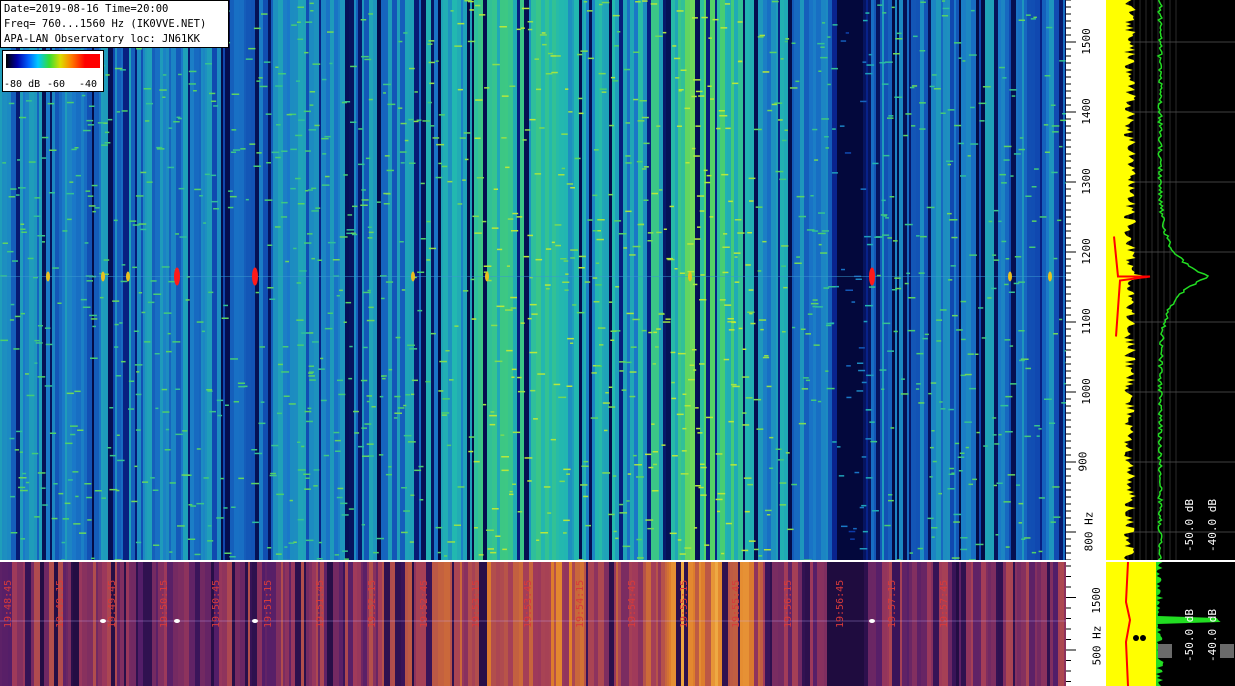 The width and height of the screenshot is (1235, 686). Describe the element at coordinates (1086, 280) in the screenshot. I see `frequency-axis-main` at that location.